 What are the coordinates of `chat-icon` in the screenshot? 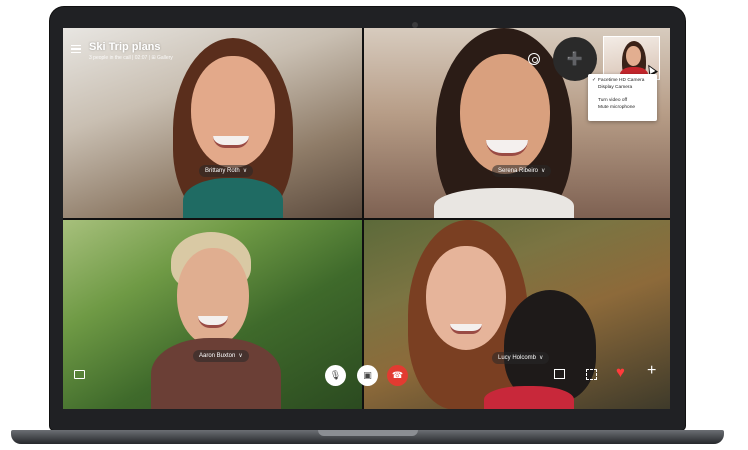 It's located at (79, 374).